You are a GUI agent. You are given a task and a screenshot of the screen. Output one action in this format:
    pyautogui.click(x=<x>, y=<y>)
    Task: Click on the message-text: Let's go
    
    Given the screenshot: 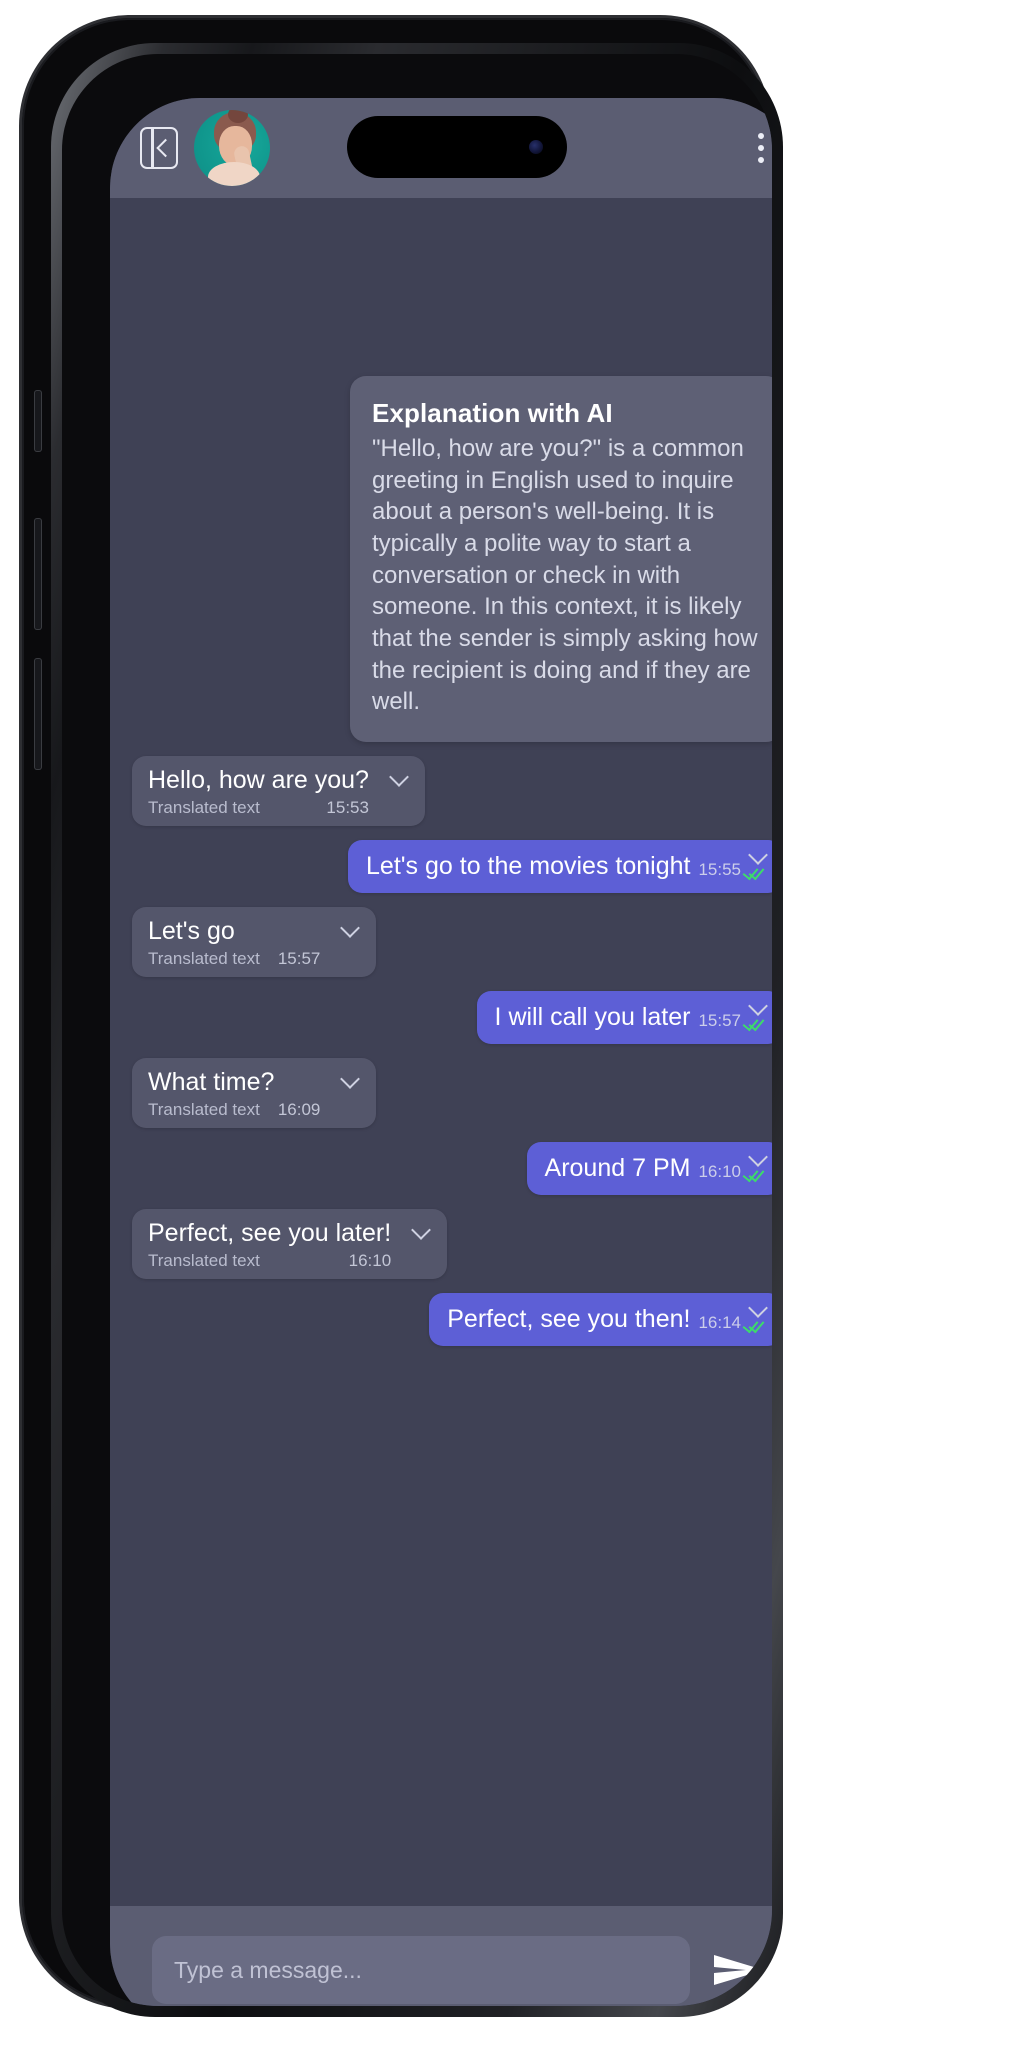 What is the action you would take?
    pyautogui.click(x=191, y=931)
    